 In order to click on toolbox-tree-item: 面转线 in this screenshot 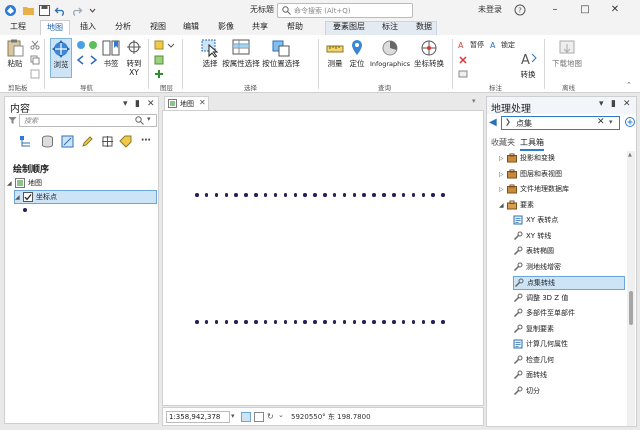, I will do `click(530, 376)`.